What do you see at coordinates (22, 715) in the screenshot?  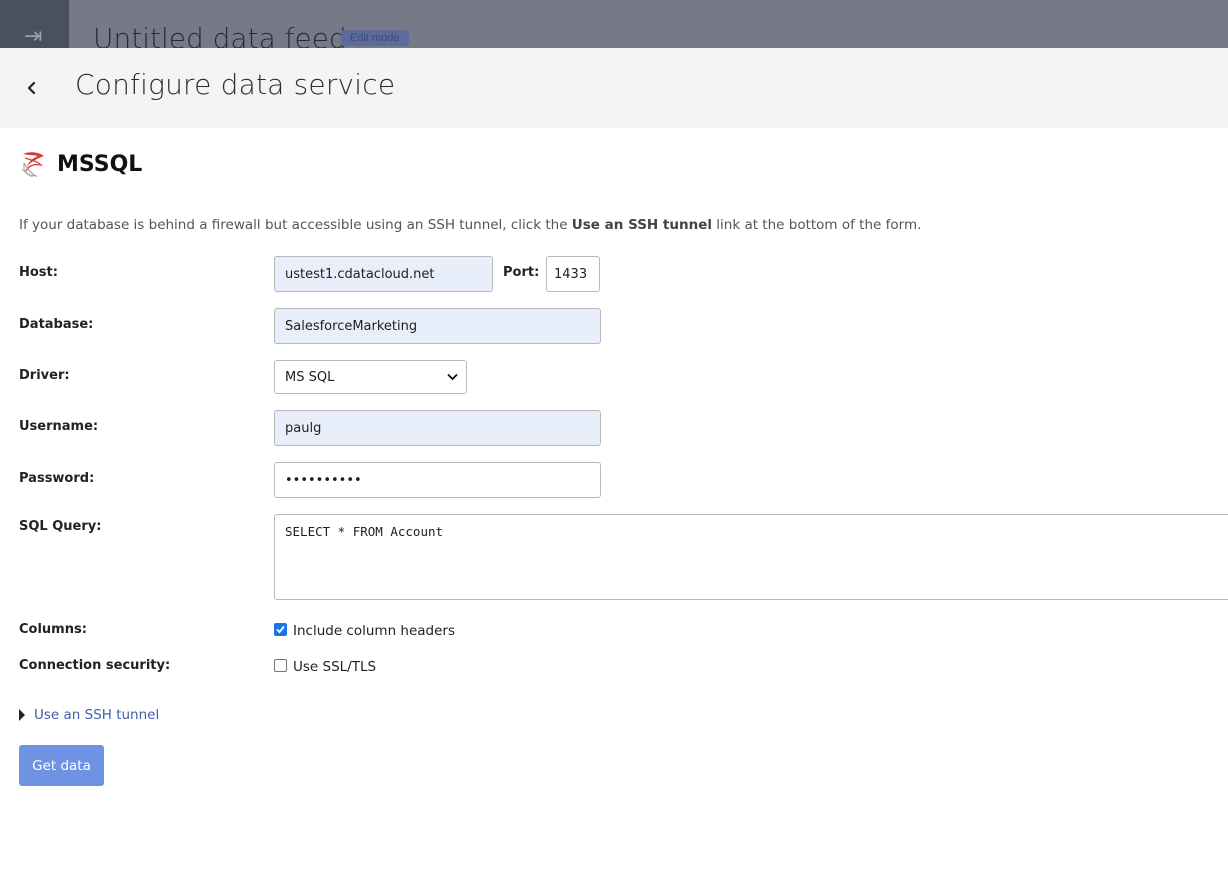 I see `caret-right-icon` at bounding box center [22, 715].